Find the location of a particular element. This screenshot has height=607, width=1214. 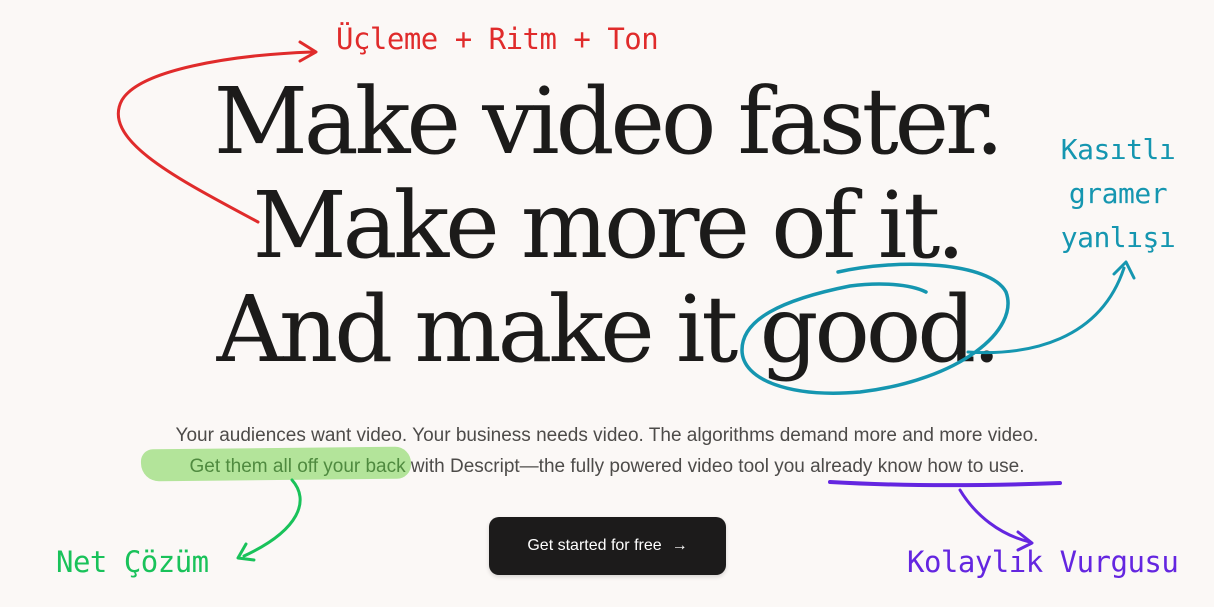

annotation-purple-label: Kolaylık Vurgusu is located at coordinates (1043, 562).